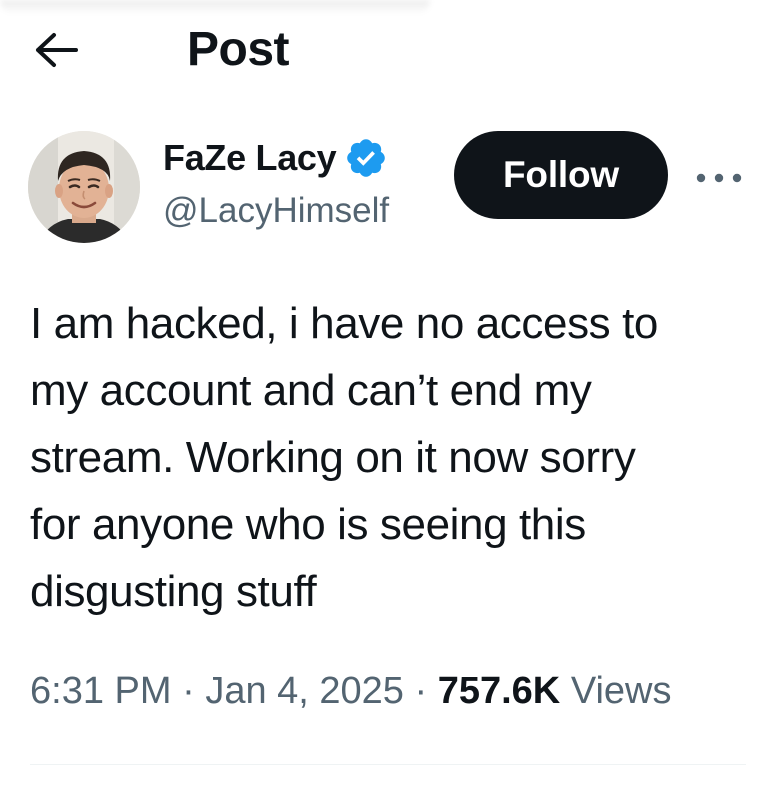  Describe the element at coordinates (499, 691) in the screenshot. I see `views-count: 757.6K` at that location.